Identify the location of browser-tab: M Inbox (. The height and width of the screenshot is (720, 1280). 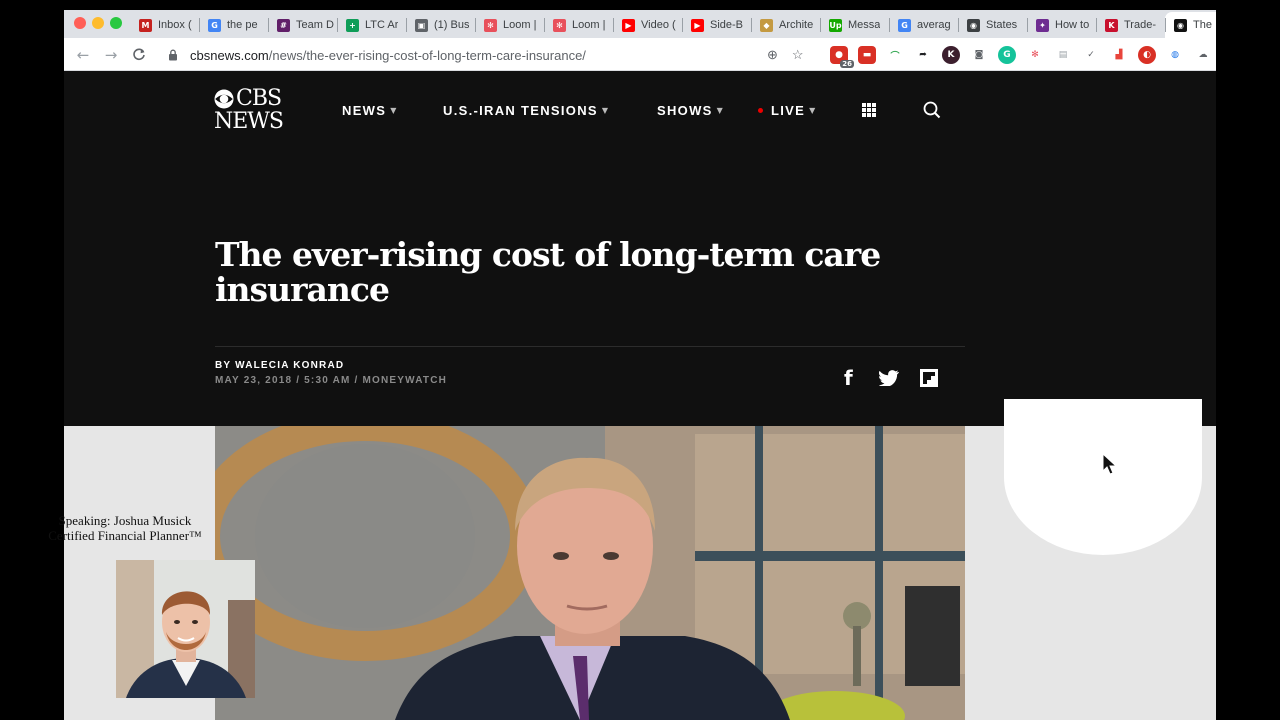
(164, 25).